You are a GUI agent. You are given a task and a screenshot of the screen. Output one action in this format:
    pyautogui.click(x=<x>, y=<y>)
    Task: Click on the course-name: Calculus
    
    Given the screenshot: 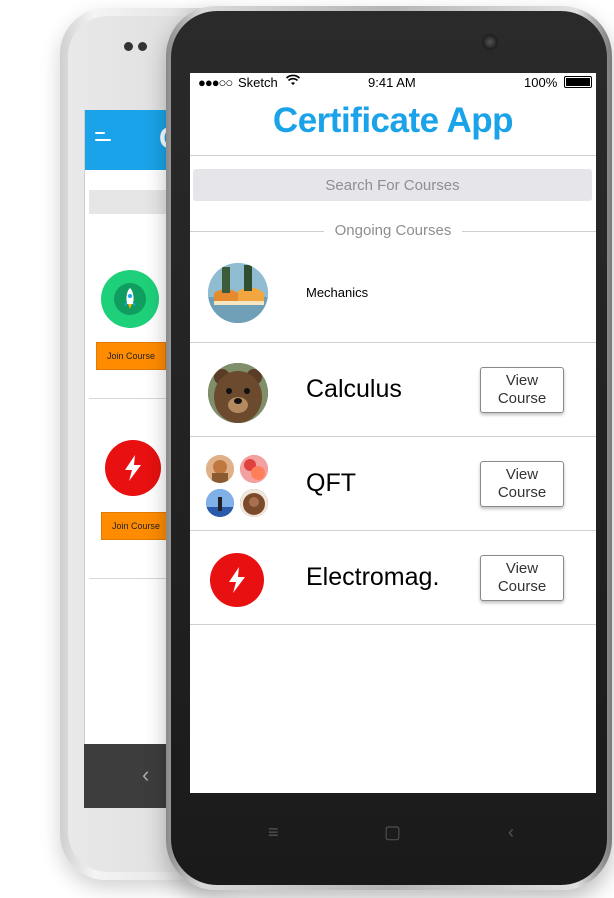 What is the action you would take?
    pyautogui.click(x=354, y=389)
    